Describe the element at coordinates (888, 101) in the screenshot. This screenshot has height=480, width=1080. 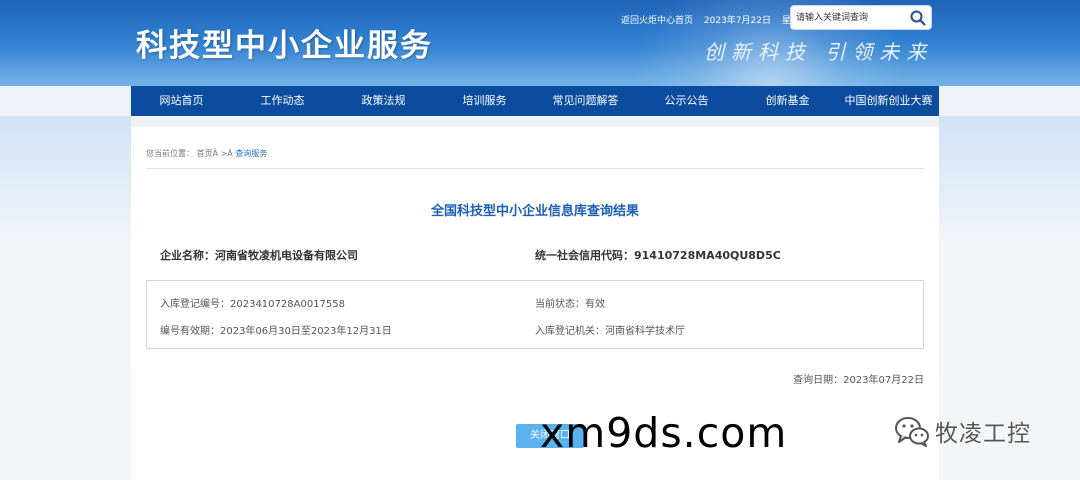
I see `nav-item-competition: 中国创新创业大赛` at that location.